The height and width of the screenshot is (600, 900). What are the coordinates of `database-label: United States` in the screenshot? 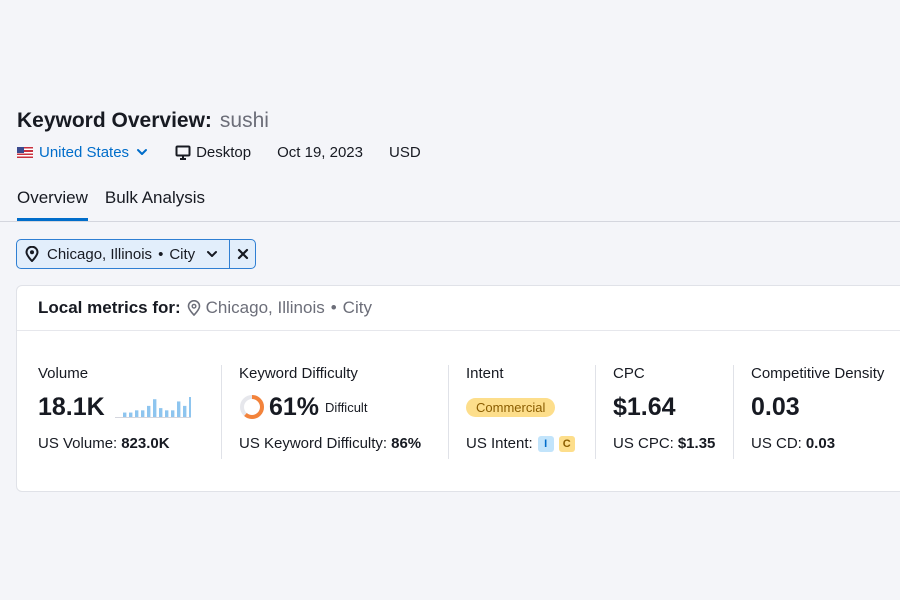 It's located at (84, 152).